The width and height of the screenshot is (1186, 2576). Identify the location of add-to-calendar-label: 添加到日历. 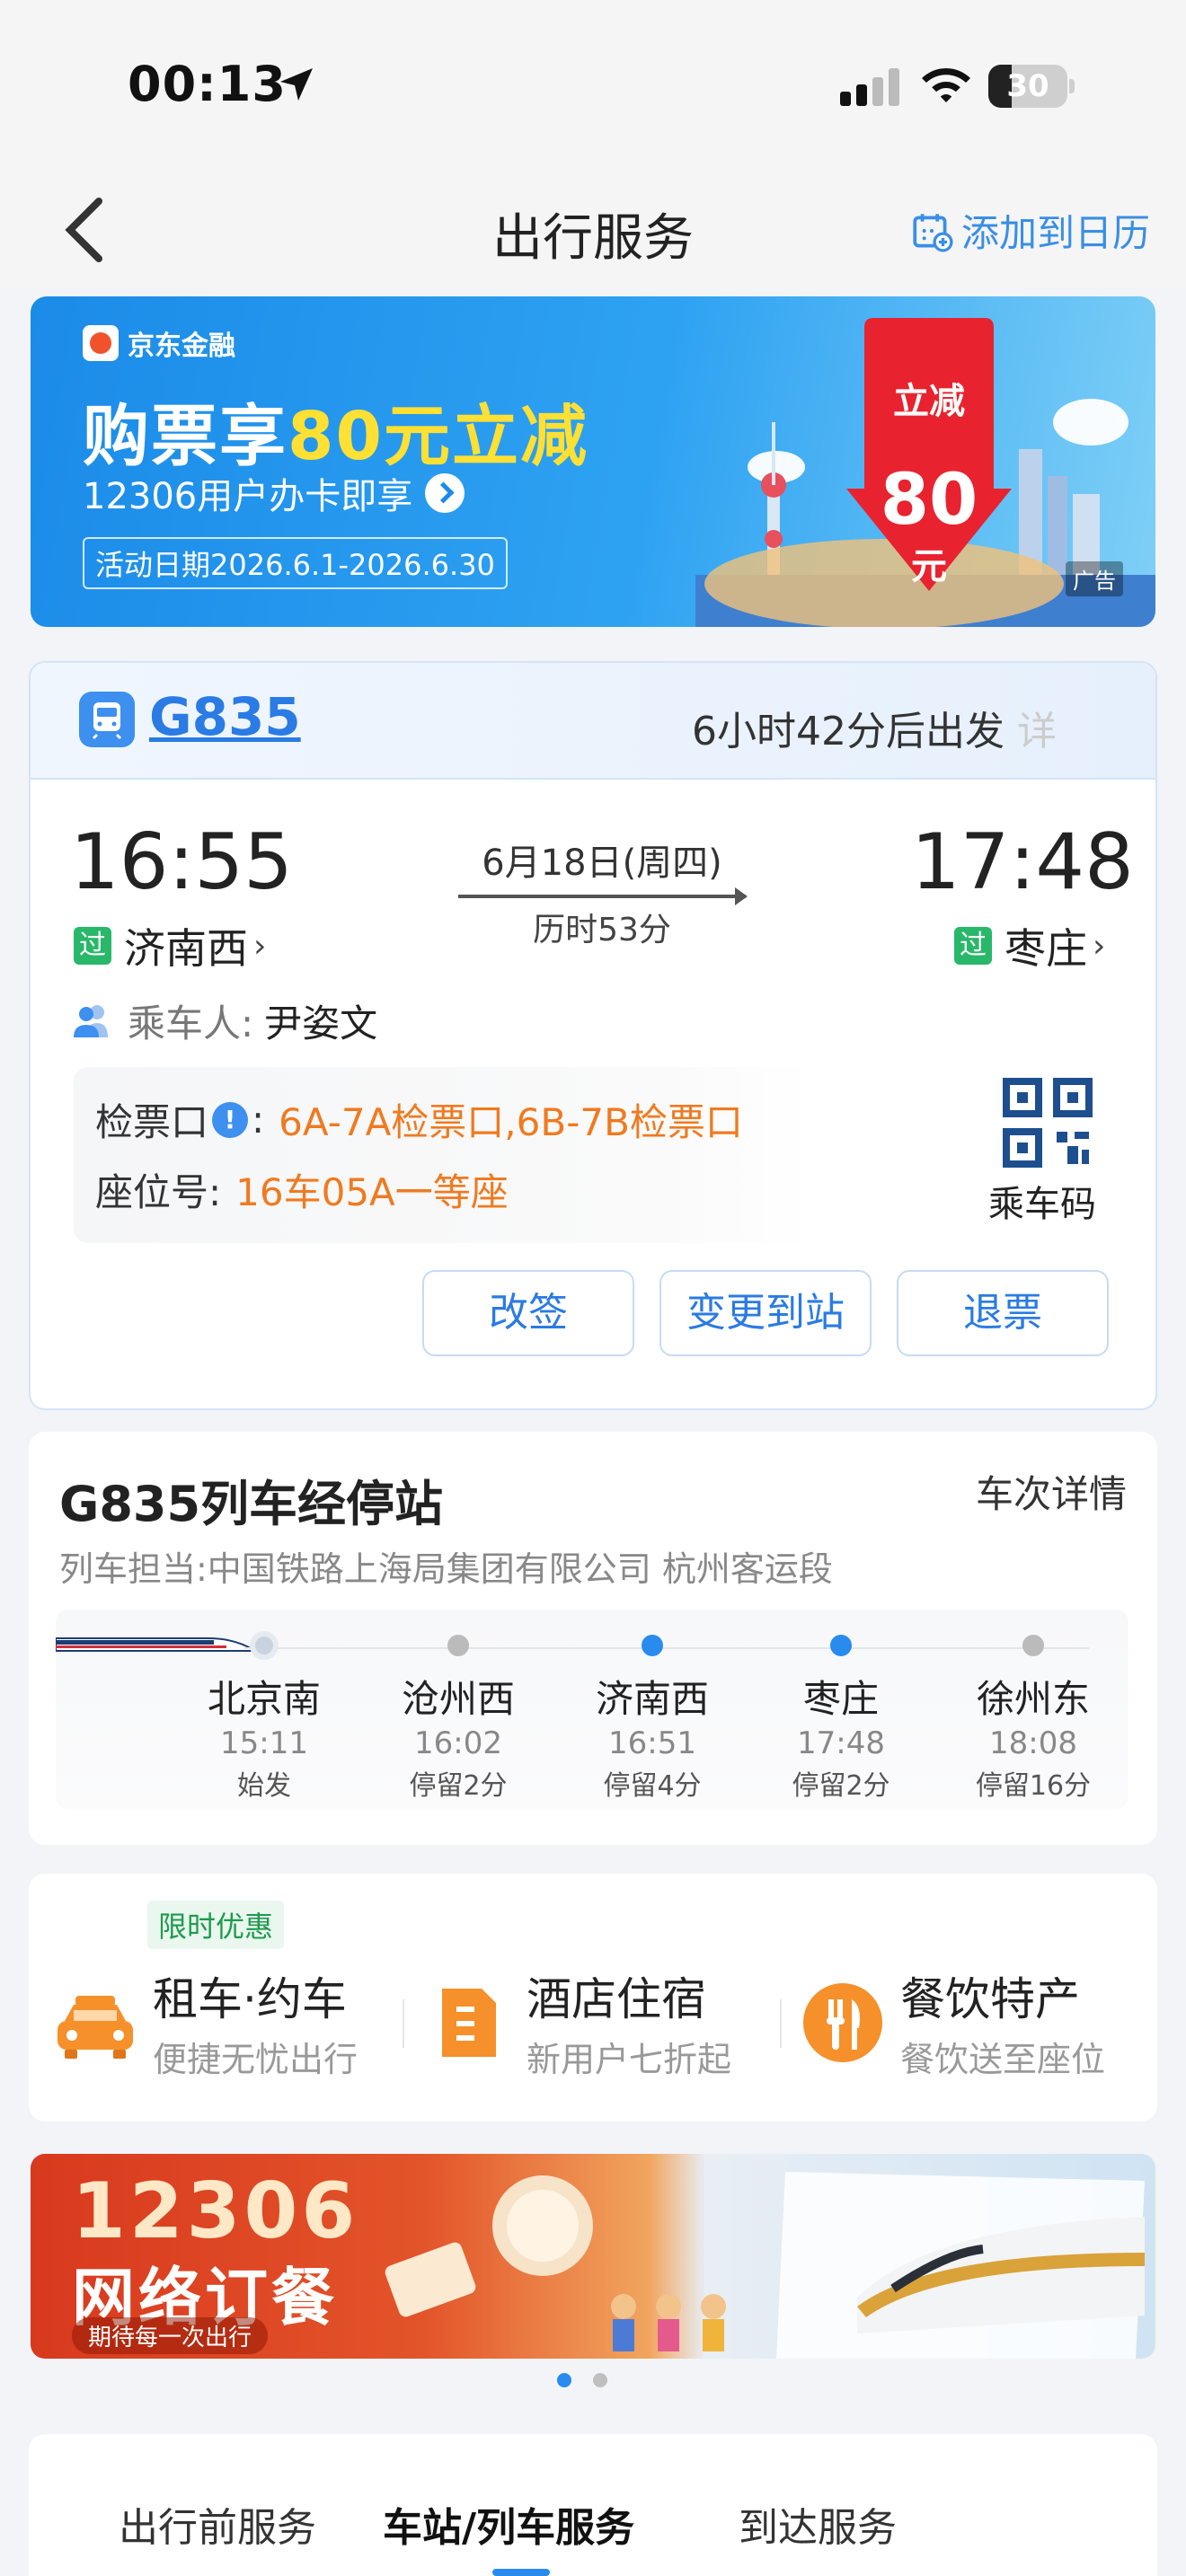
(1056, 233).